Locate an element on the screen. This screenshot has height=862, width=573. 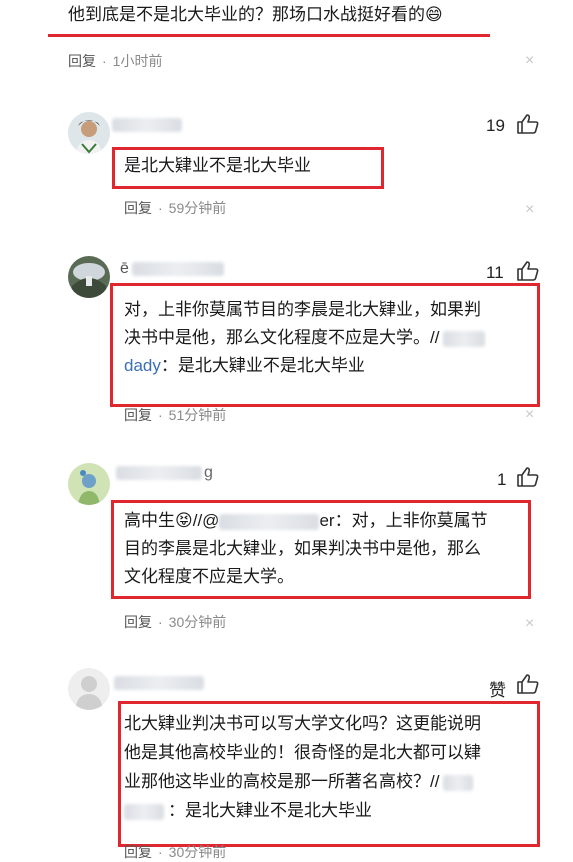
top-comment-text: 他到底是不是北大毕业的？那场口水战挺好看的😄 is located at coordinates (255, 15).